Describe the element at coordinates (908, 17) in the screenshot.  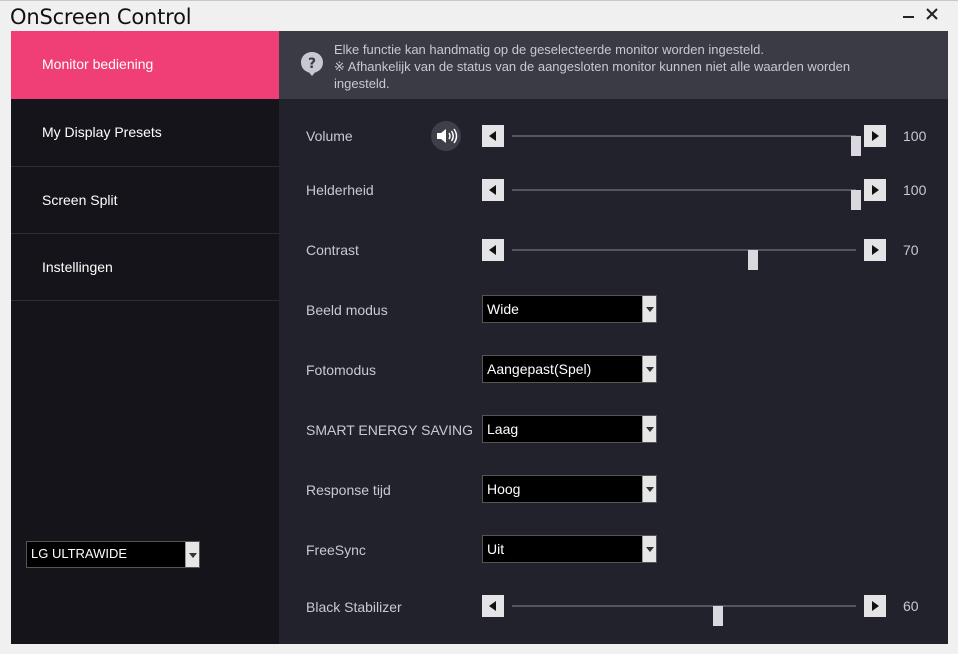
I see `minimize-icon` at that location.